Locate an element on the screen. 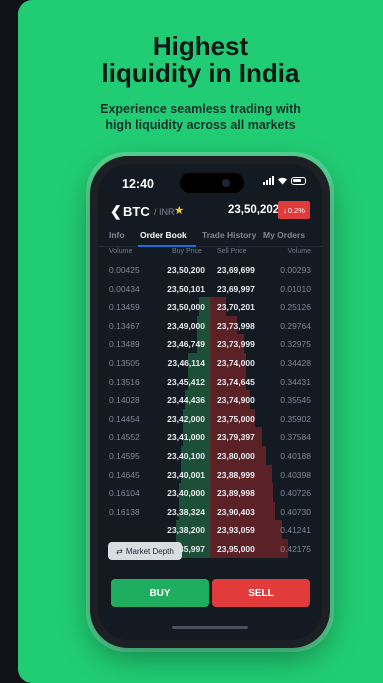 The width and height of the screenshot is (383, 683). tab-my-orders: My Orders is located at coordinates (284, 235).